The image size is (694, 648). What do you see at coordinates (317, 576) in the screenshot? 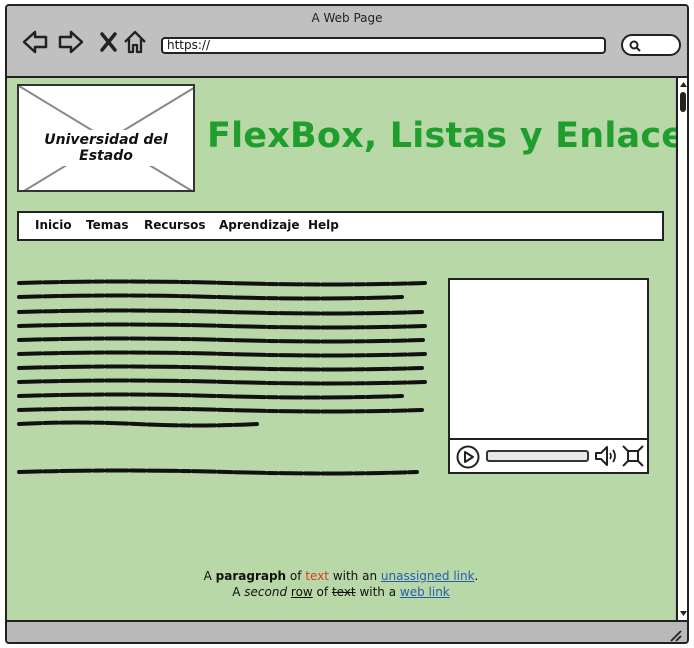
I see `text-red: text` at bounding box center [317, 576].